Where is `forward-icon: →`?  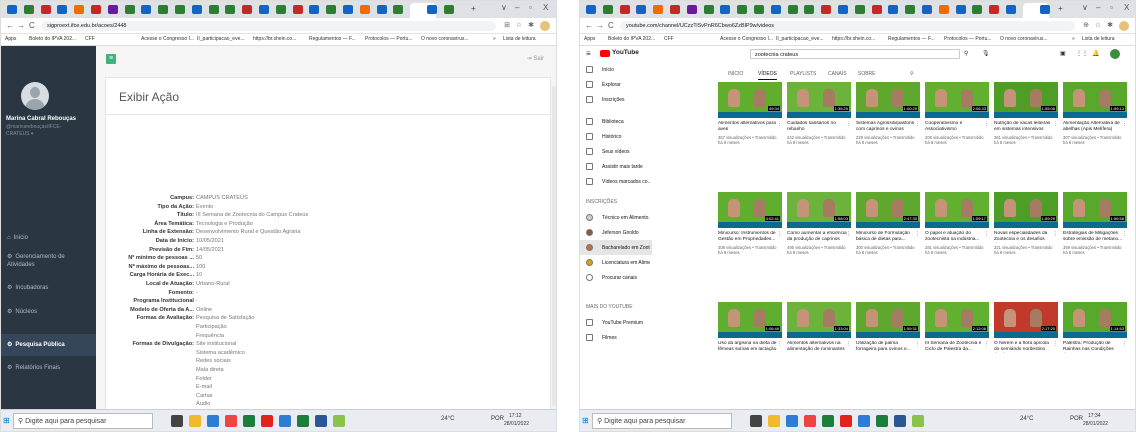 forward-icon: → is located at coordinates (600, 25).